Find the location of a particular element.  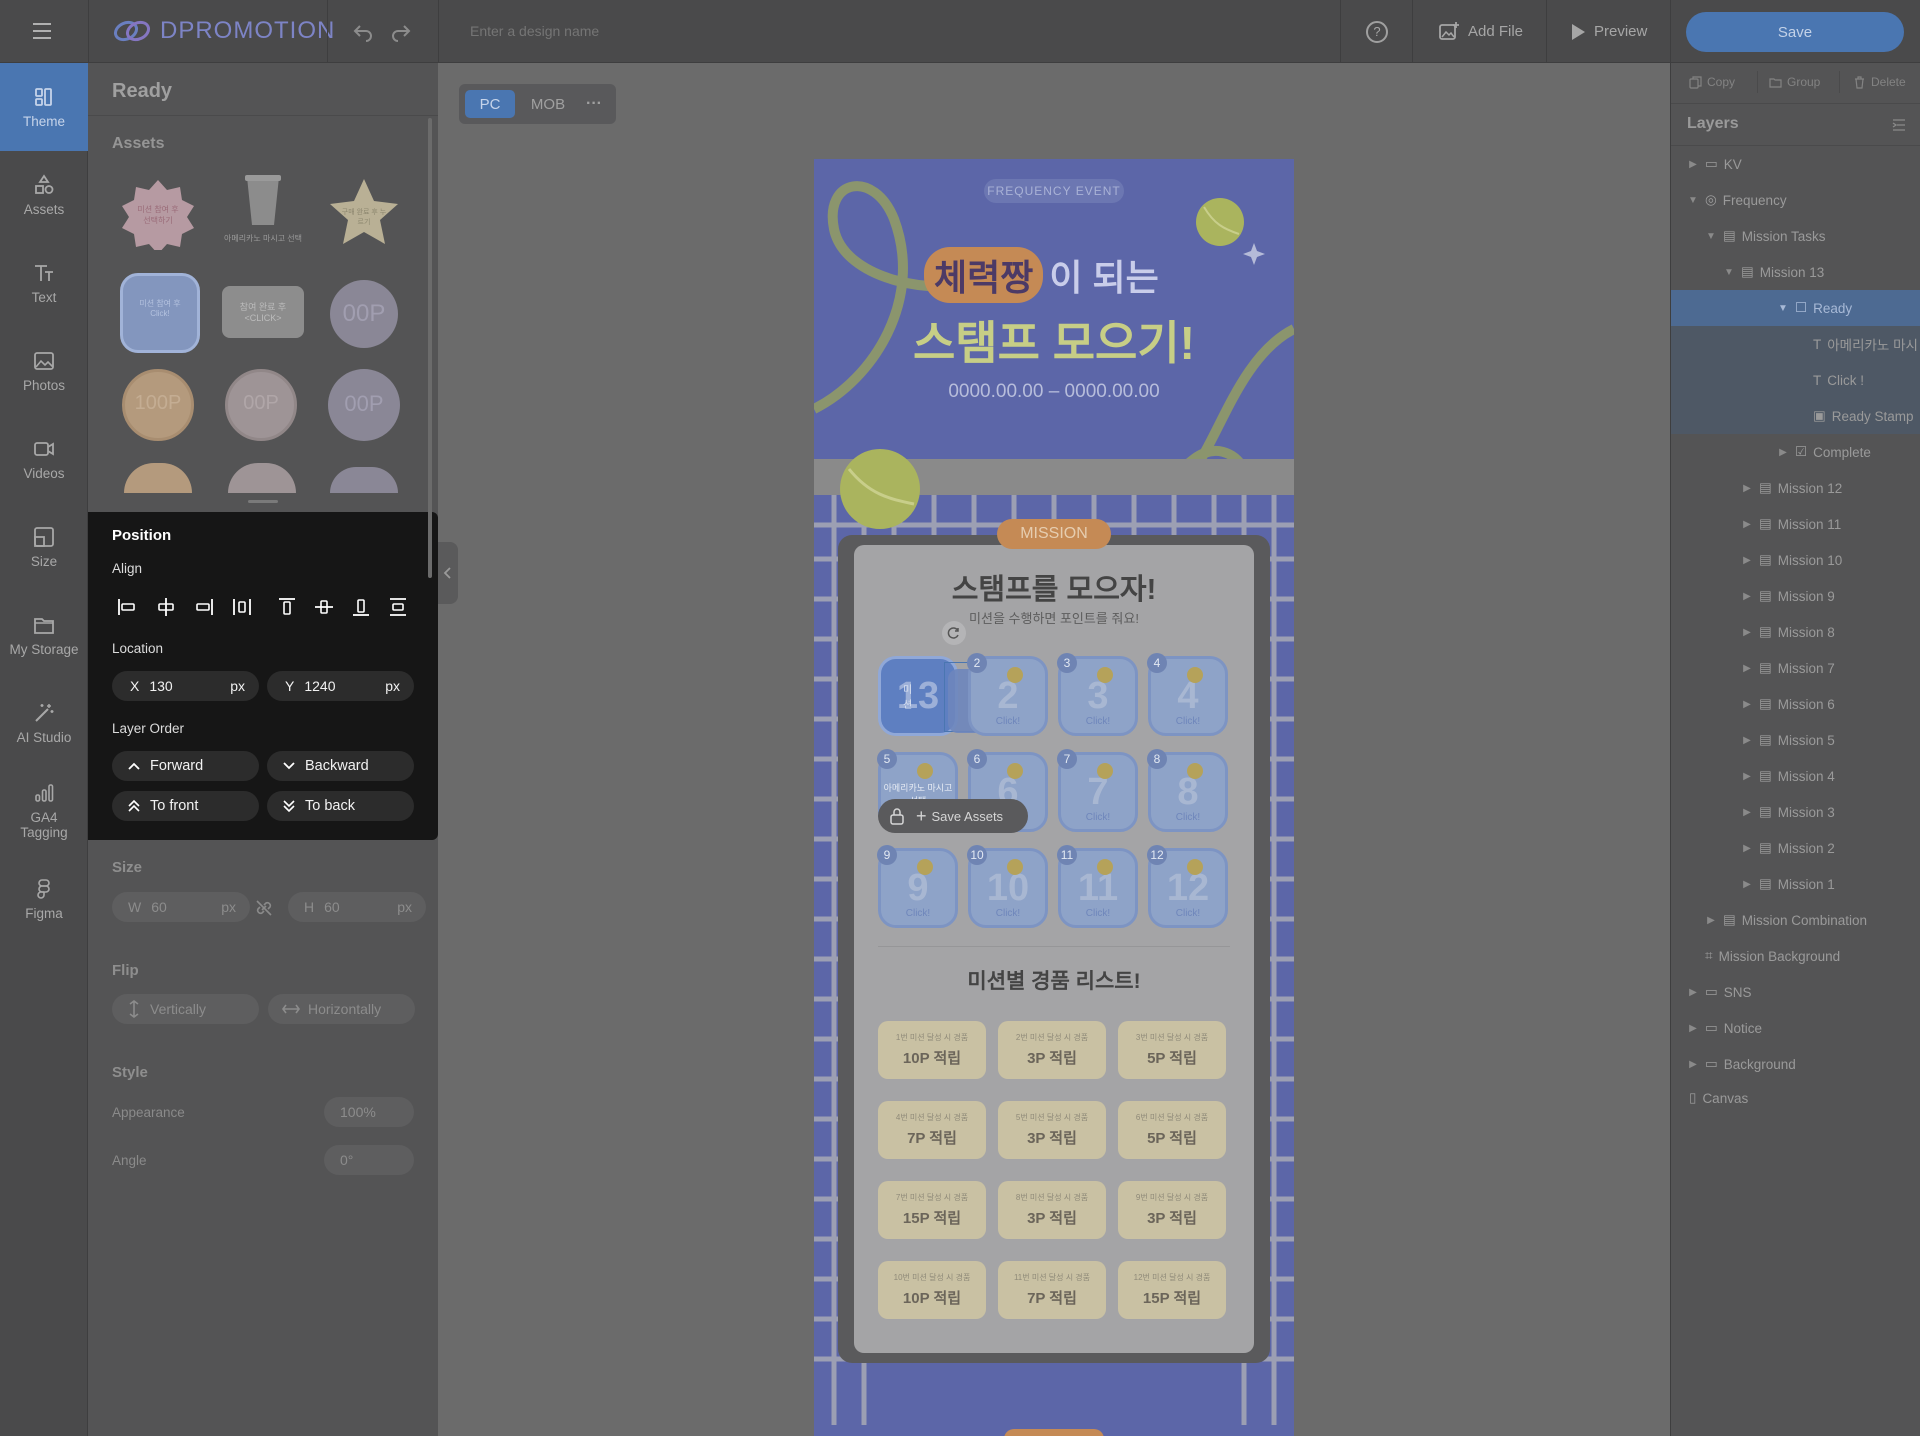

to-back-button: To back is located at coordinates (340, 806).